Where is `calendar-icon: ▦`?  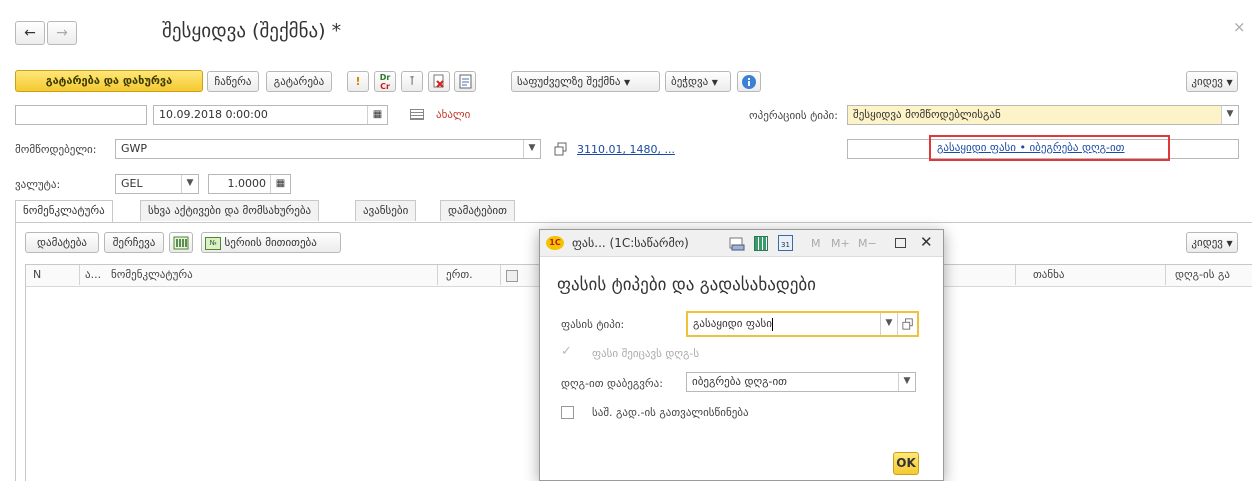
calendar-icon: ▦ is located at coordinates (377, 115).